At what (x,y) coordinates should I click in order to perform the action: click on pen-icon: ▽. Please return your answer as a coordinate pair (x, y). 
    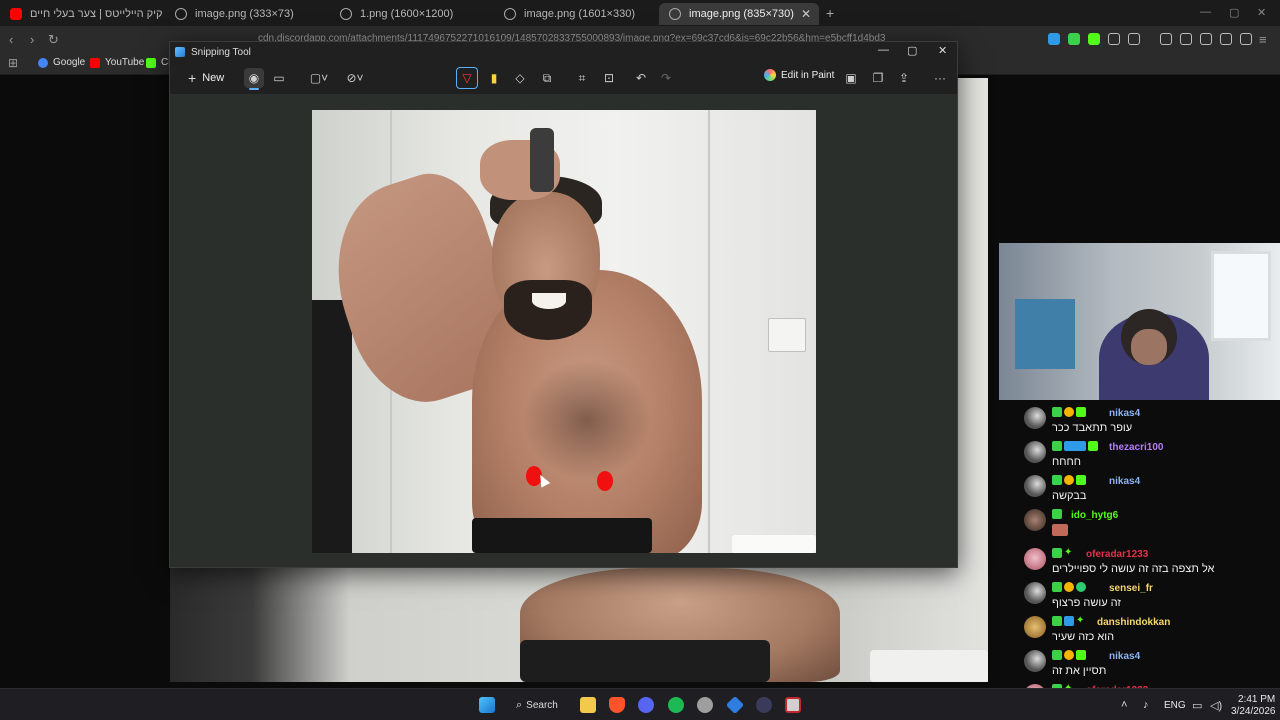
    Looking at the image, I should click on (467, 78).